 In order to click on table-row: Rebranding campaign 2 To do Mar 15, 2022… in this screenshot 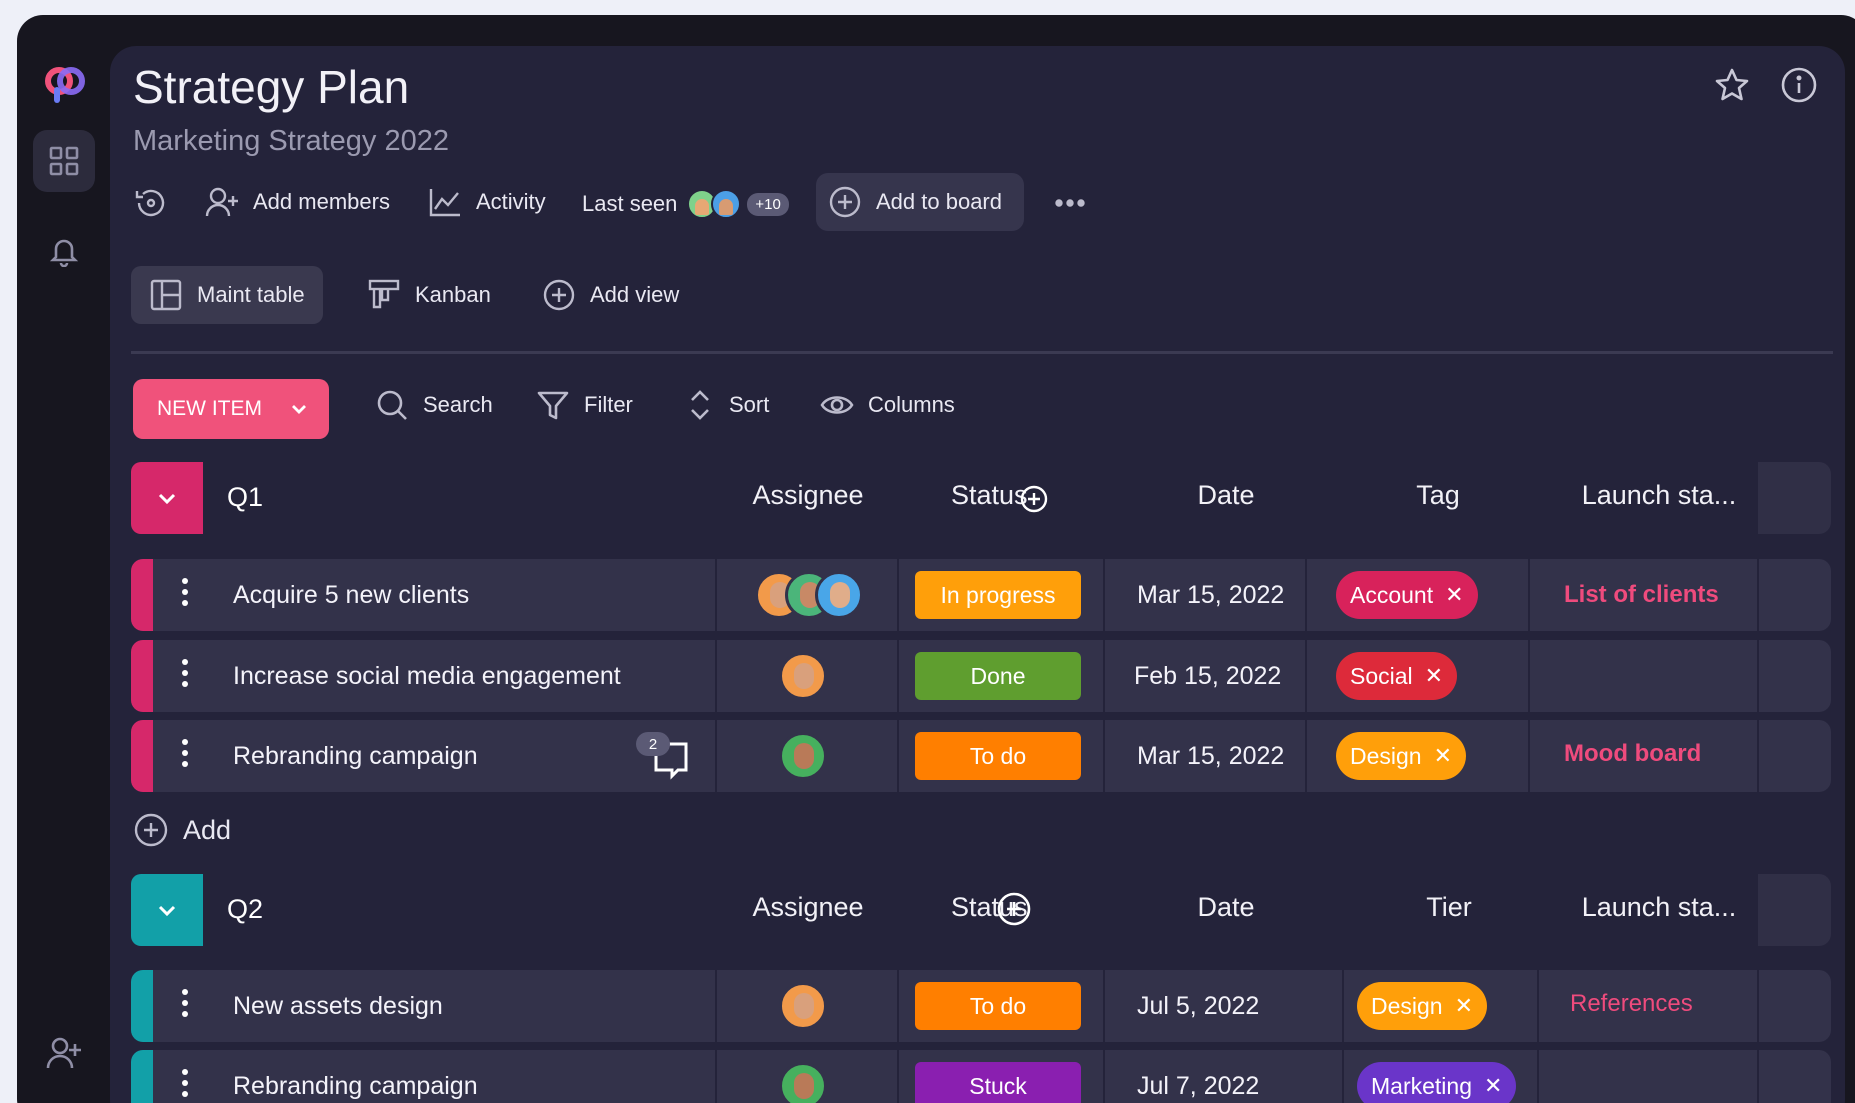, I will do `click(981, 756)`.